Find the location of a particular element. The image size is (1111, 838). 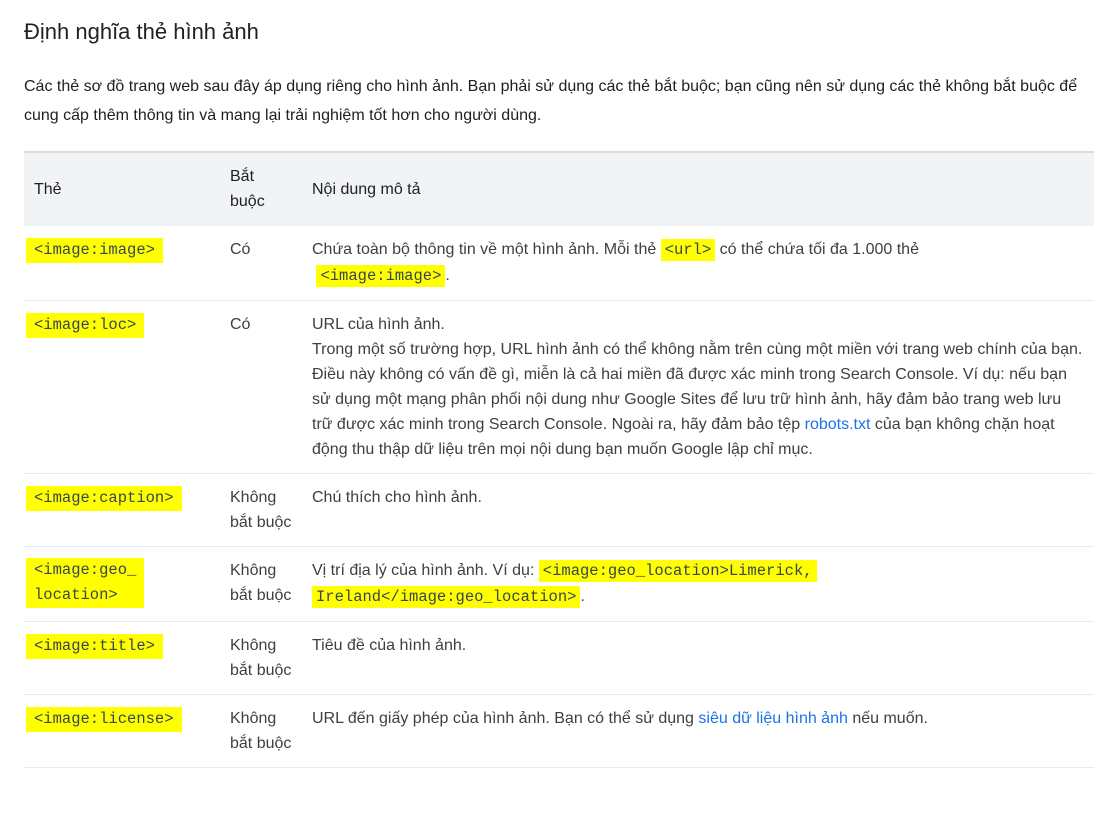

tag-code-line: <image:geo_ is located at coordinates (85, 570).